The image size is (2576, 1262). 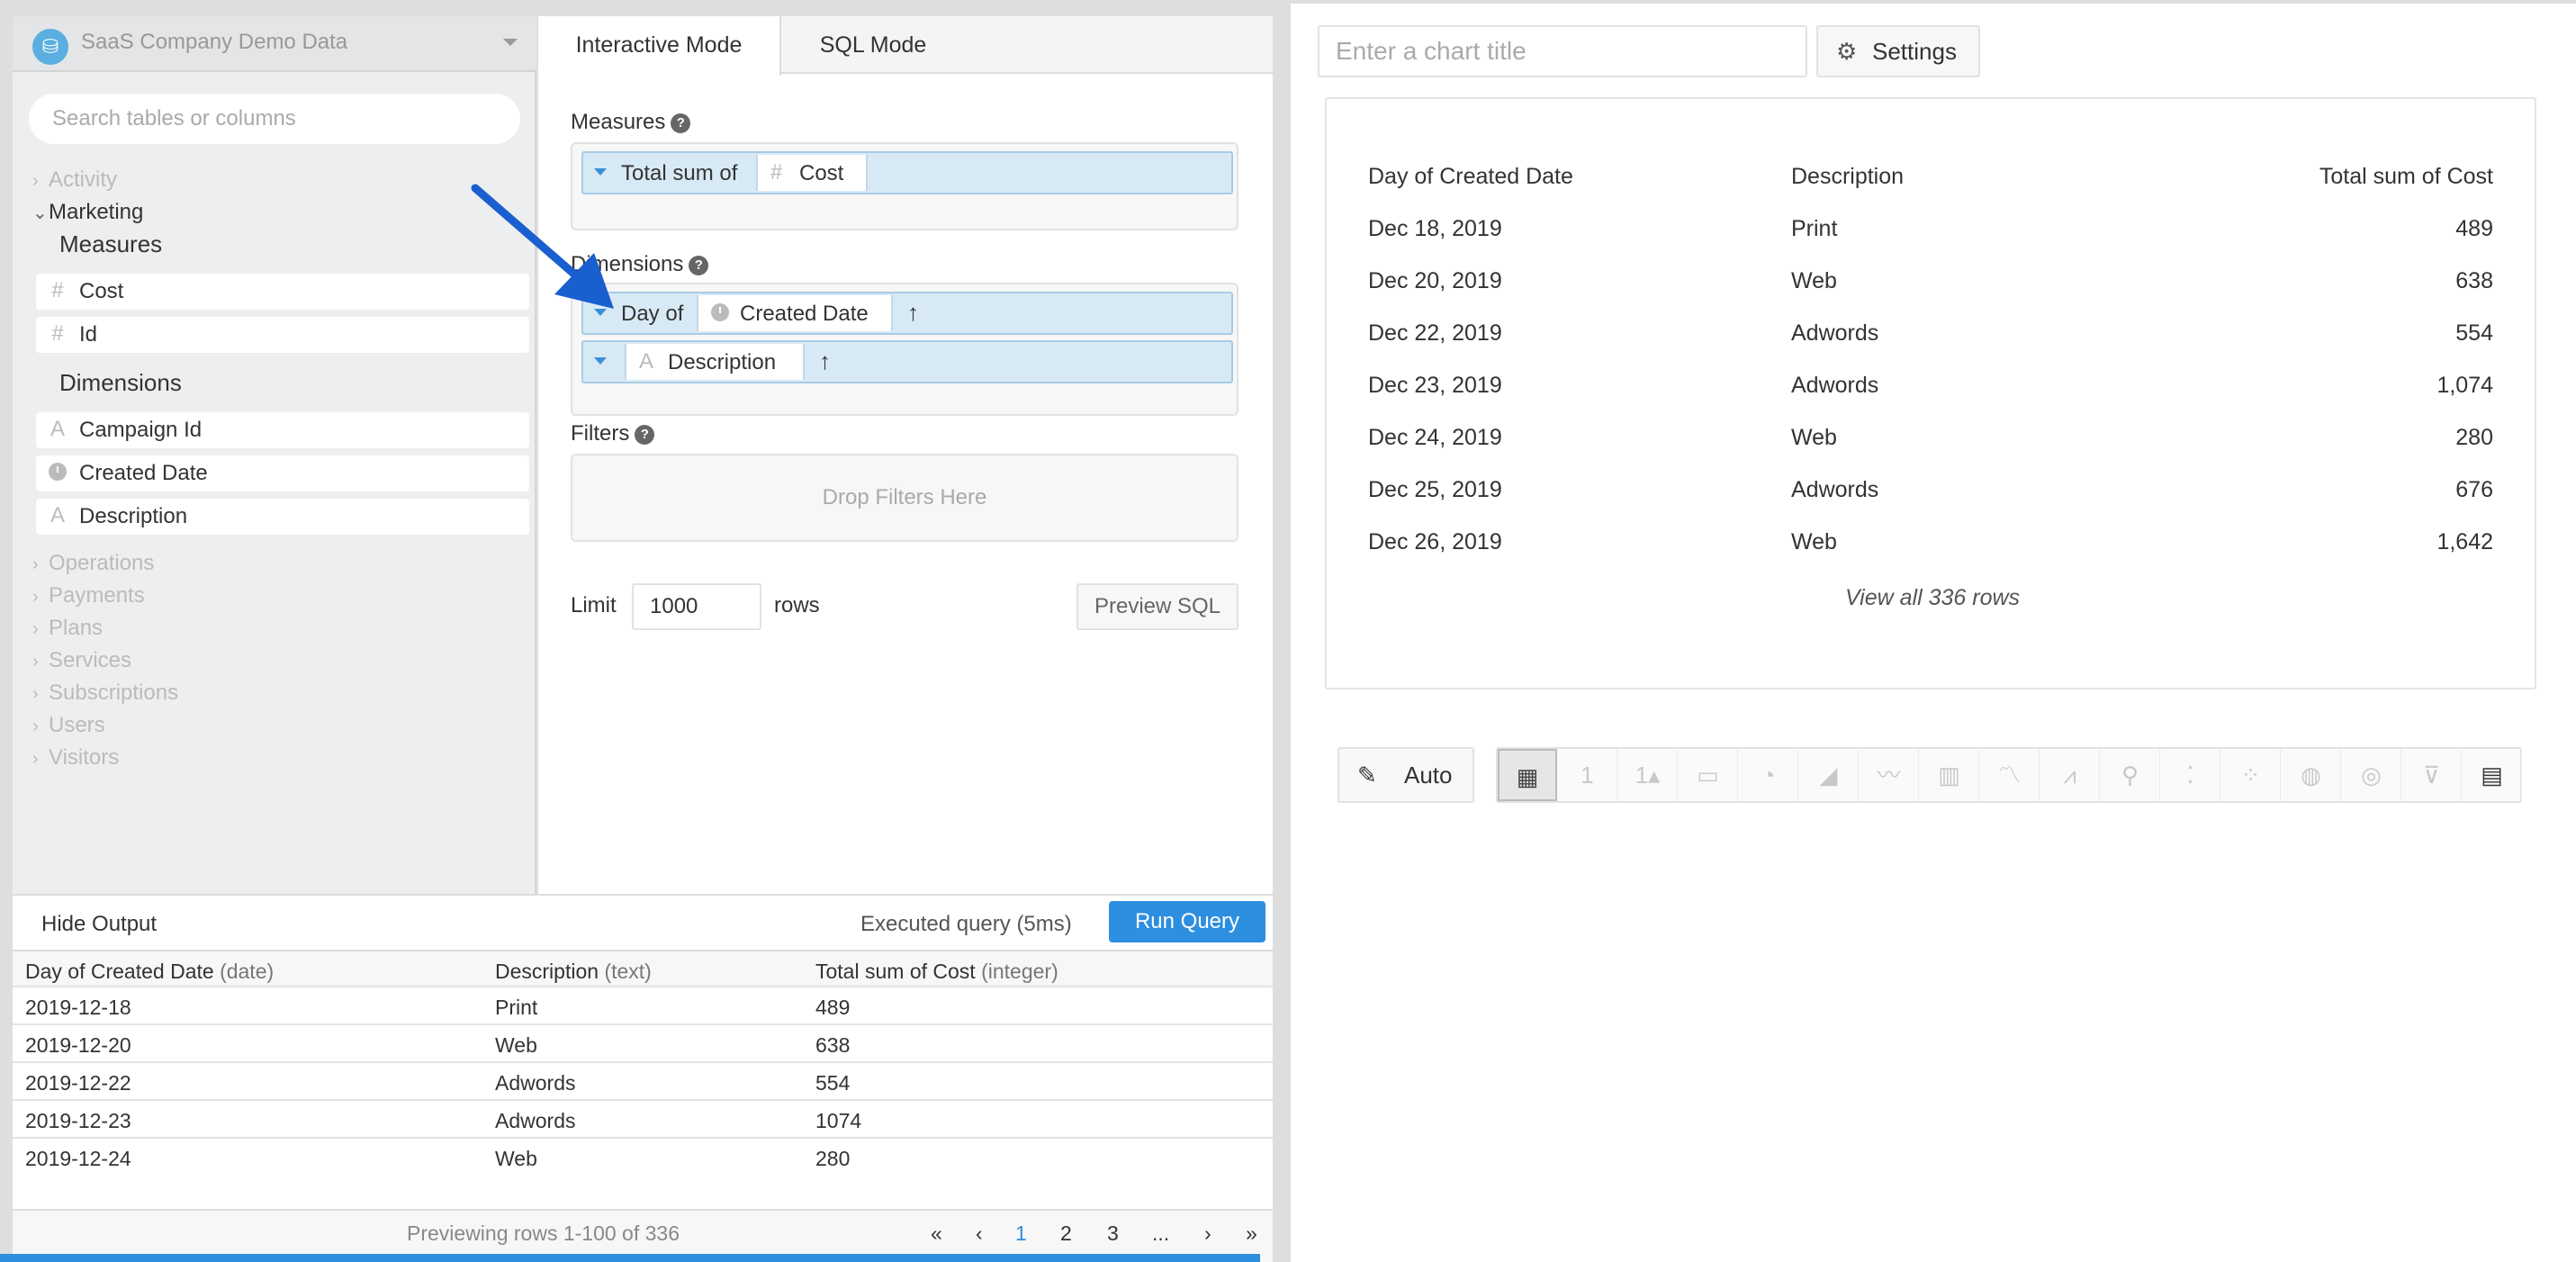 I want to click on last-page-button: », so click(x=1251, y=1233).